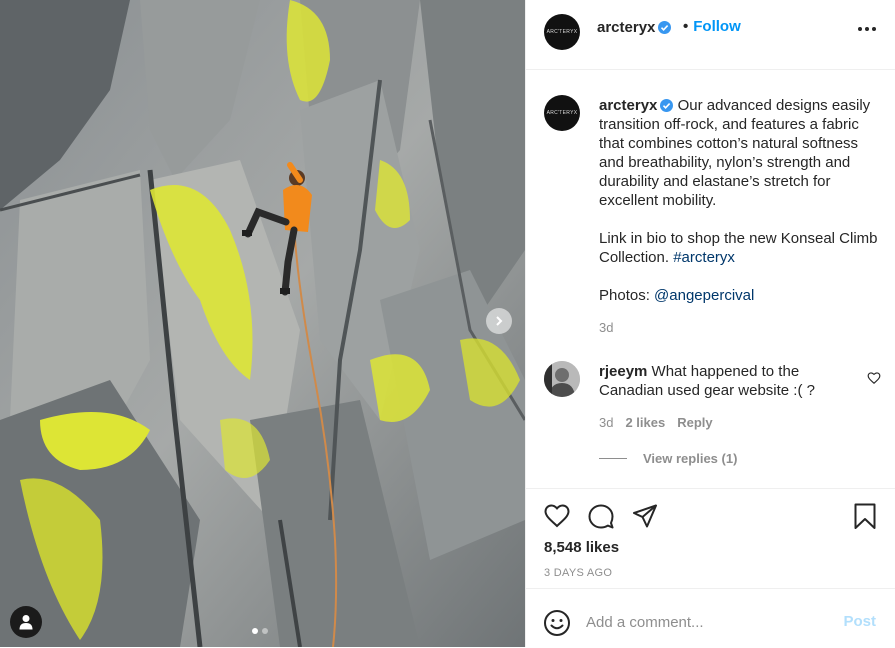  Describe the element at coordinates (581, 547) in the screenshot. I see `likes-count: 8,548 likes` at that location.